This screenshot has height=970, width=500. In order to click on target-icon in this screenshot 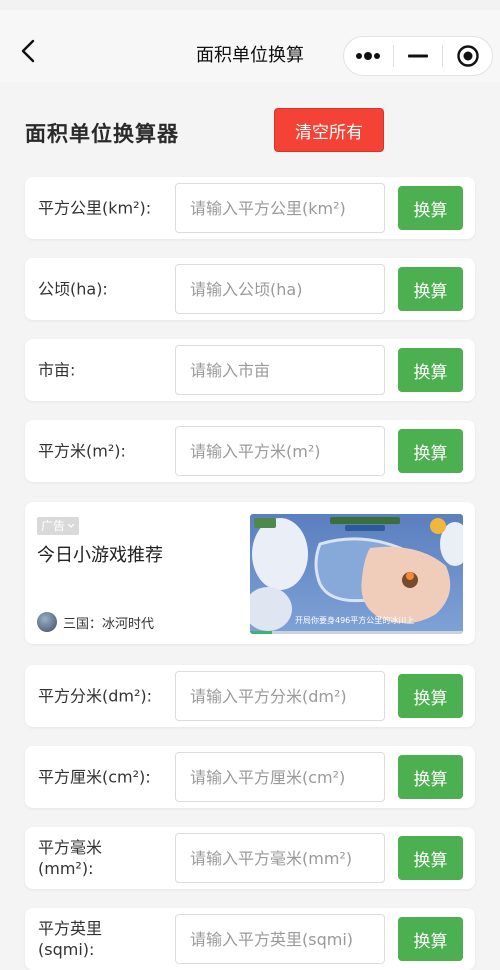, I will do `click(467, 56)`.